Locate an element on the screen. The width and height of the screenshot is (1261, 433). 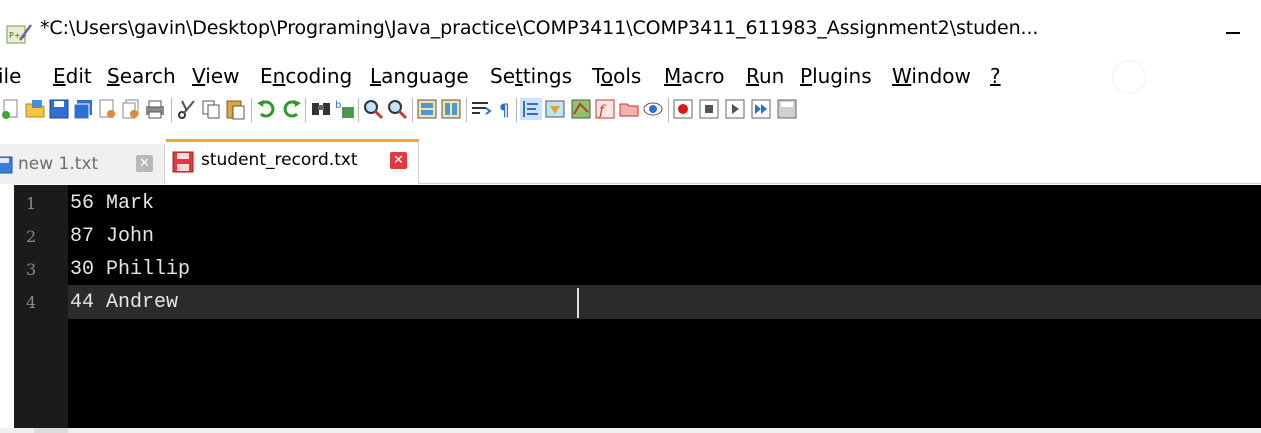
line-number: 4 is located at coordinates (31, 302).